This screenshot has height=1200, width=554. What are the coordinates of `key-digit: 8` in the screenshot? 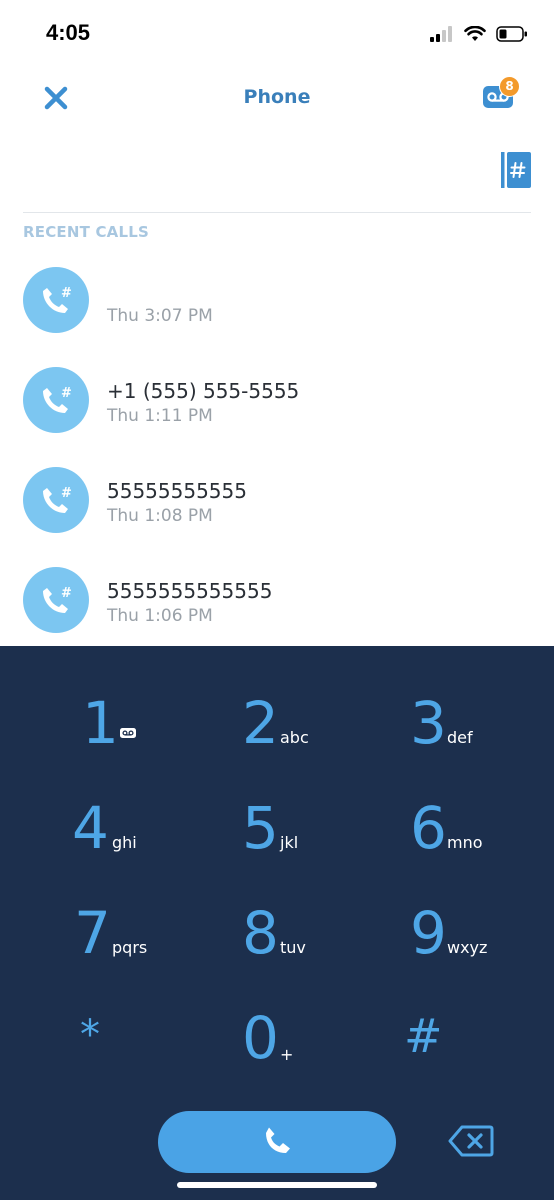 It's located at (260, 933).